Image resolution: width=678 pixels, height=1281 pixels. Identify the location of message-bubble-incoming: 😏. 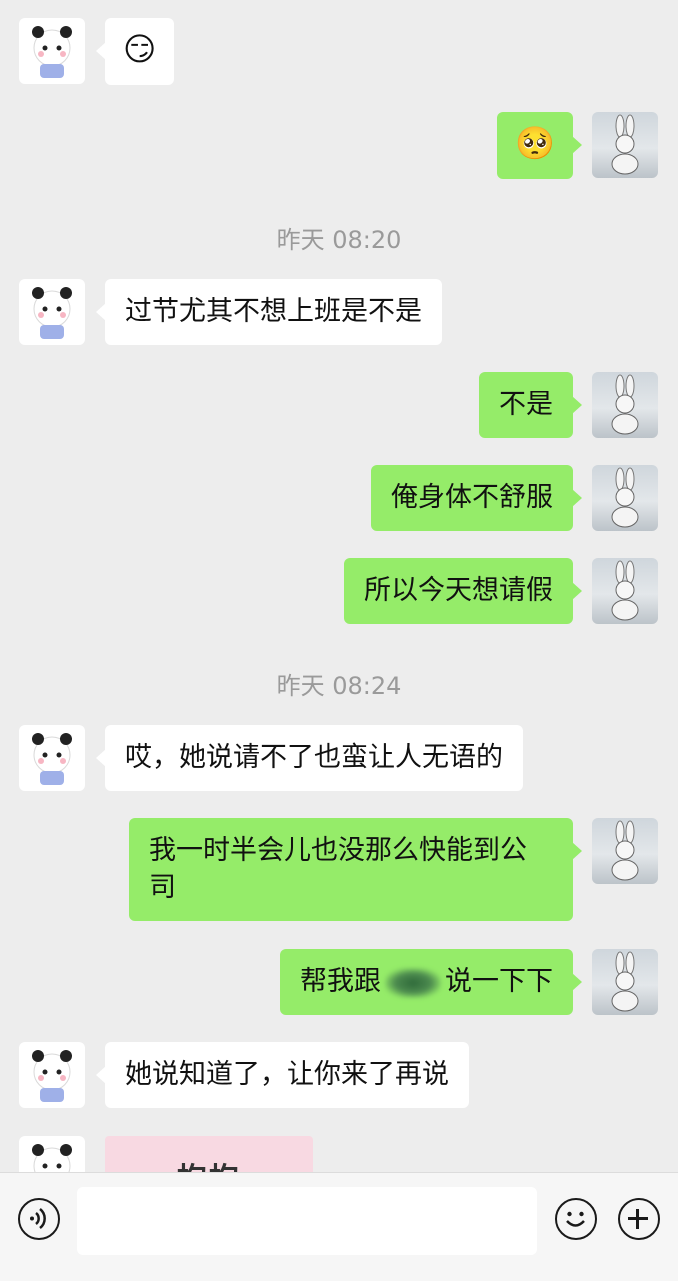
(135, 51).